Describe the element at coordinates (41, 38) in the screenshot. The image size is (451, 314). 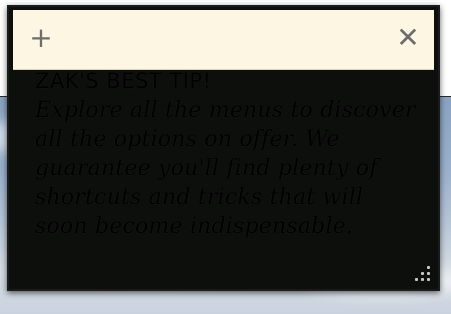
I see `plus-icon: +` at that location.